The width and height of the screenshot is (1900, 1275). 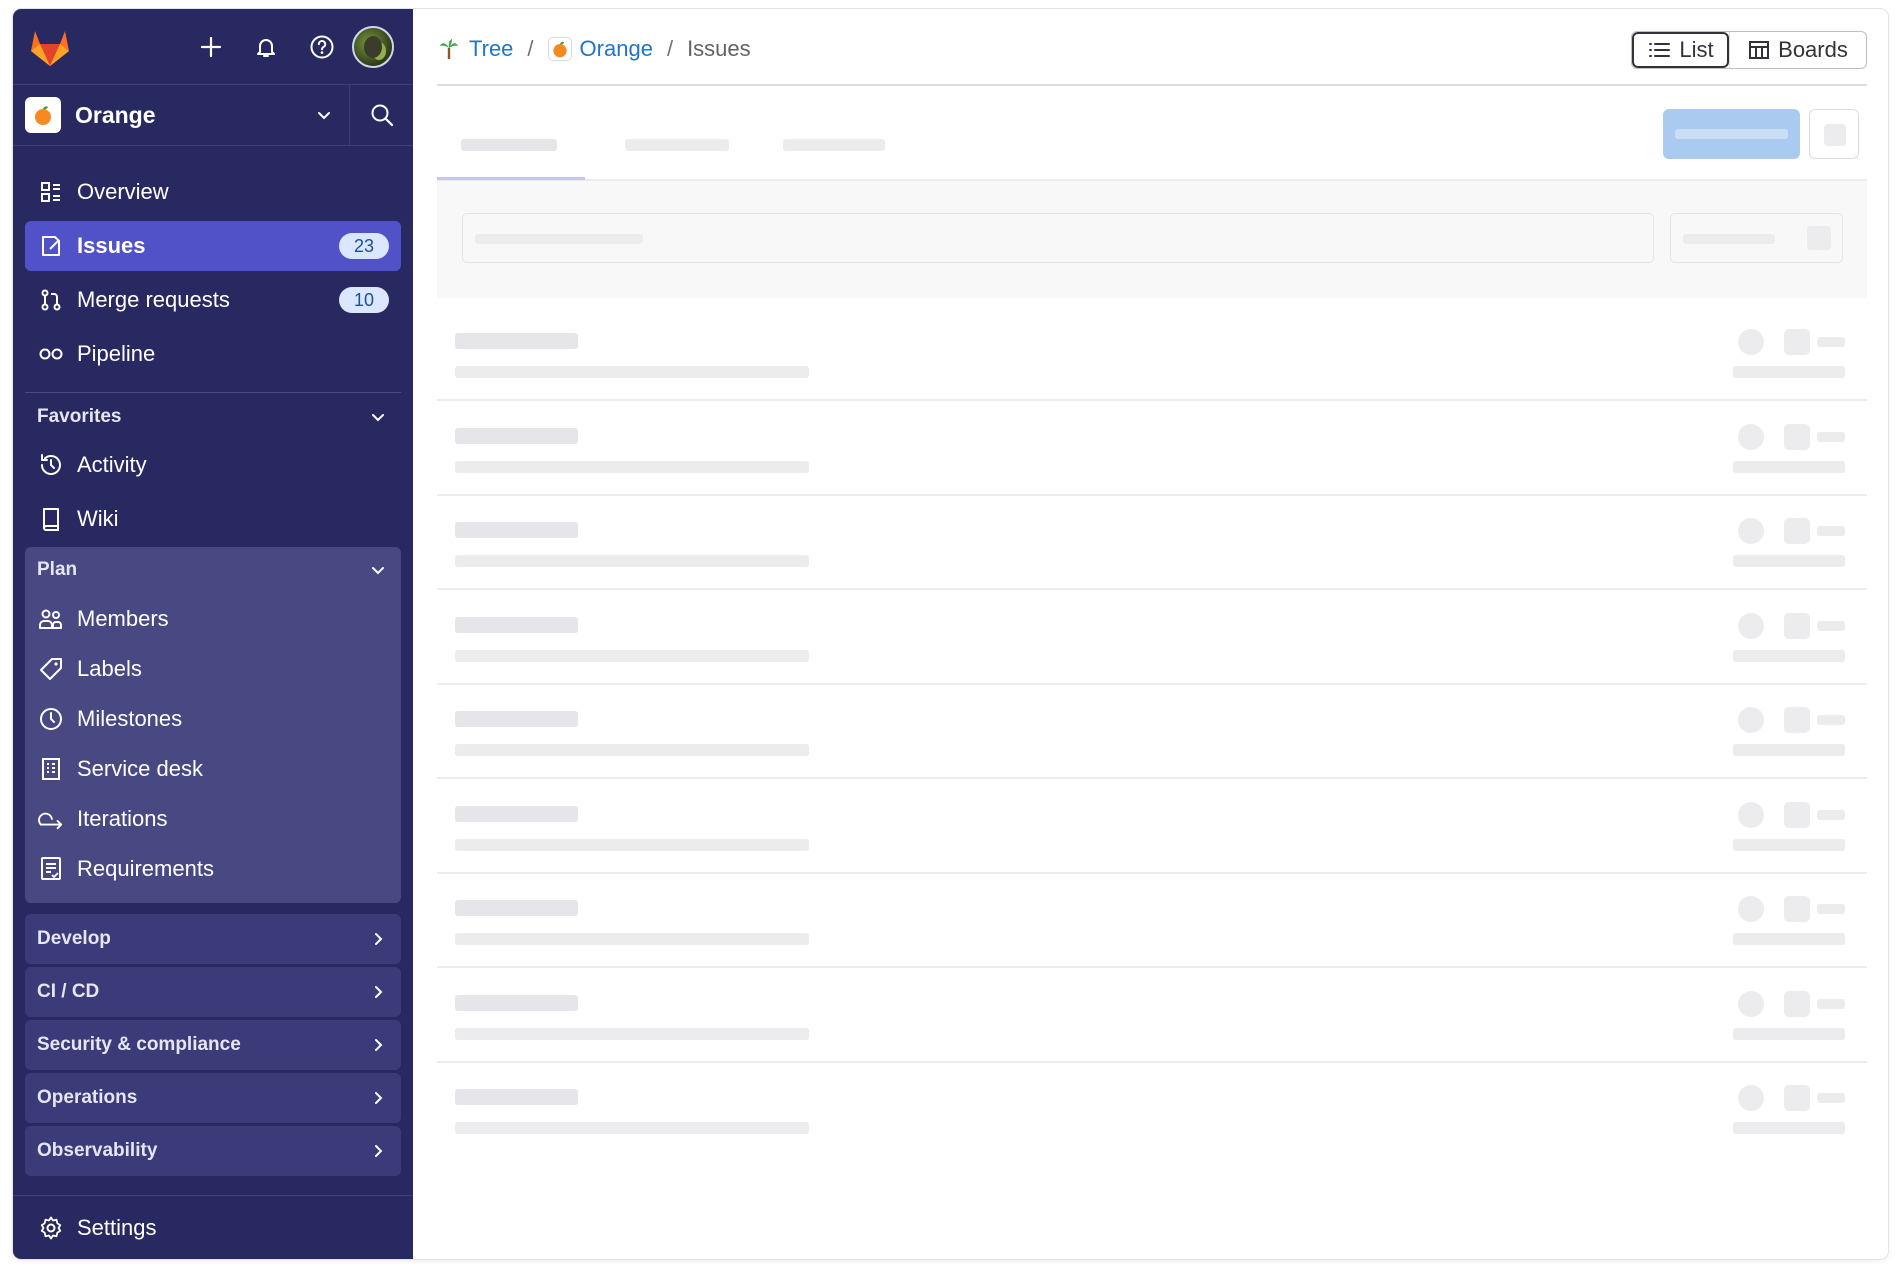 I want to click on filter-input-skeleton, so click(x=1058, y=238).